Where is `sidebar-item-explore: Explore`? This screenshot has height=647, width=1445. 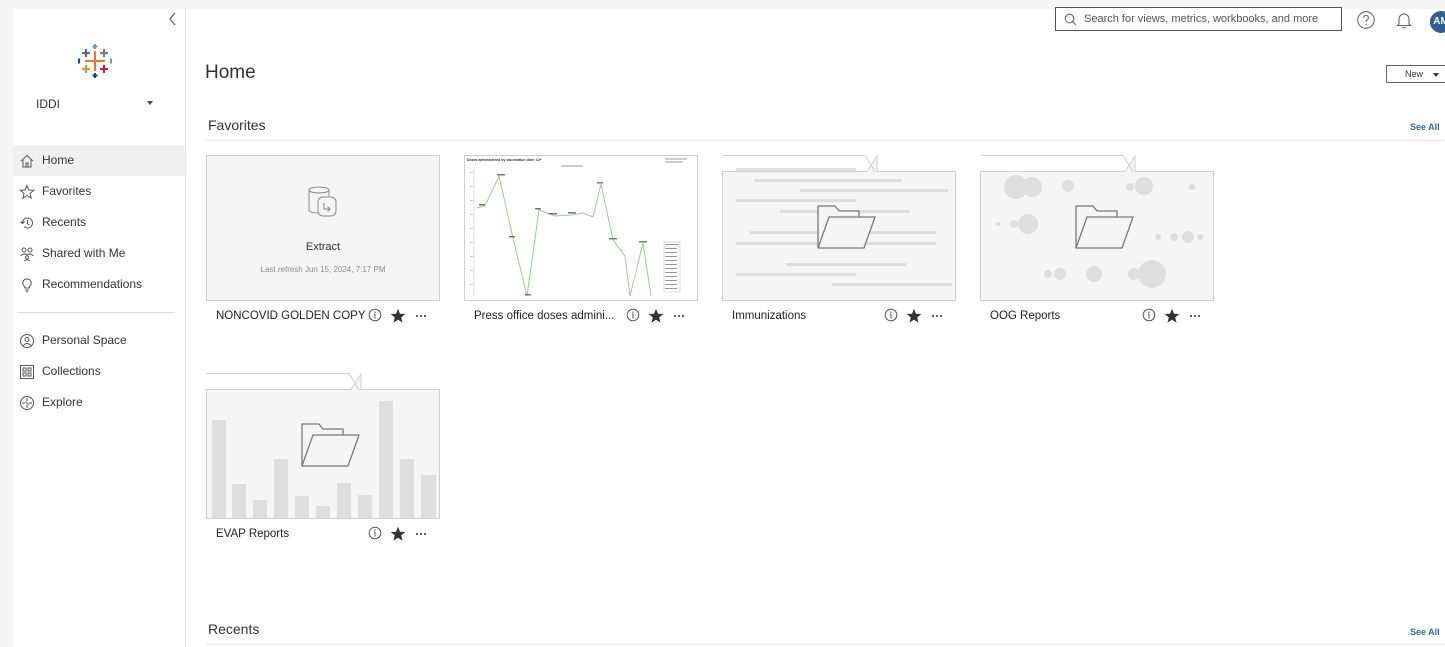
sidebar-item-explore: Explore is located at coordinates (99, 402).